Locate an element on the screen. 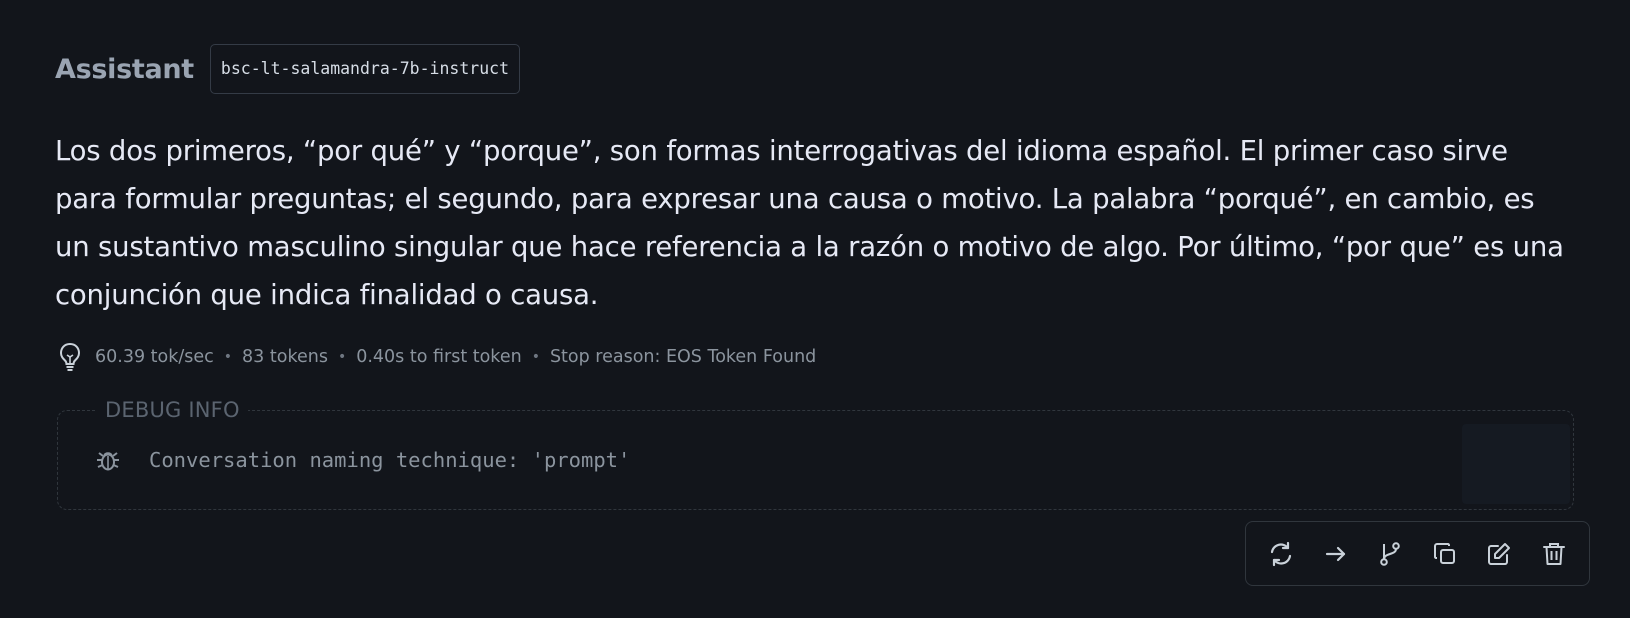 This screenshot has height=618, width=1630. branch-button is located at coordinates (1390, 554).